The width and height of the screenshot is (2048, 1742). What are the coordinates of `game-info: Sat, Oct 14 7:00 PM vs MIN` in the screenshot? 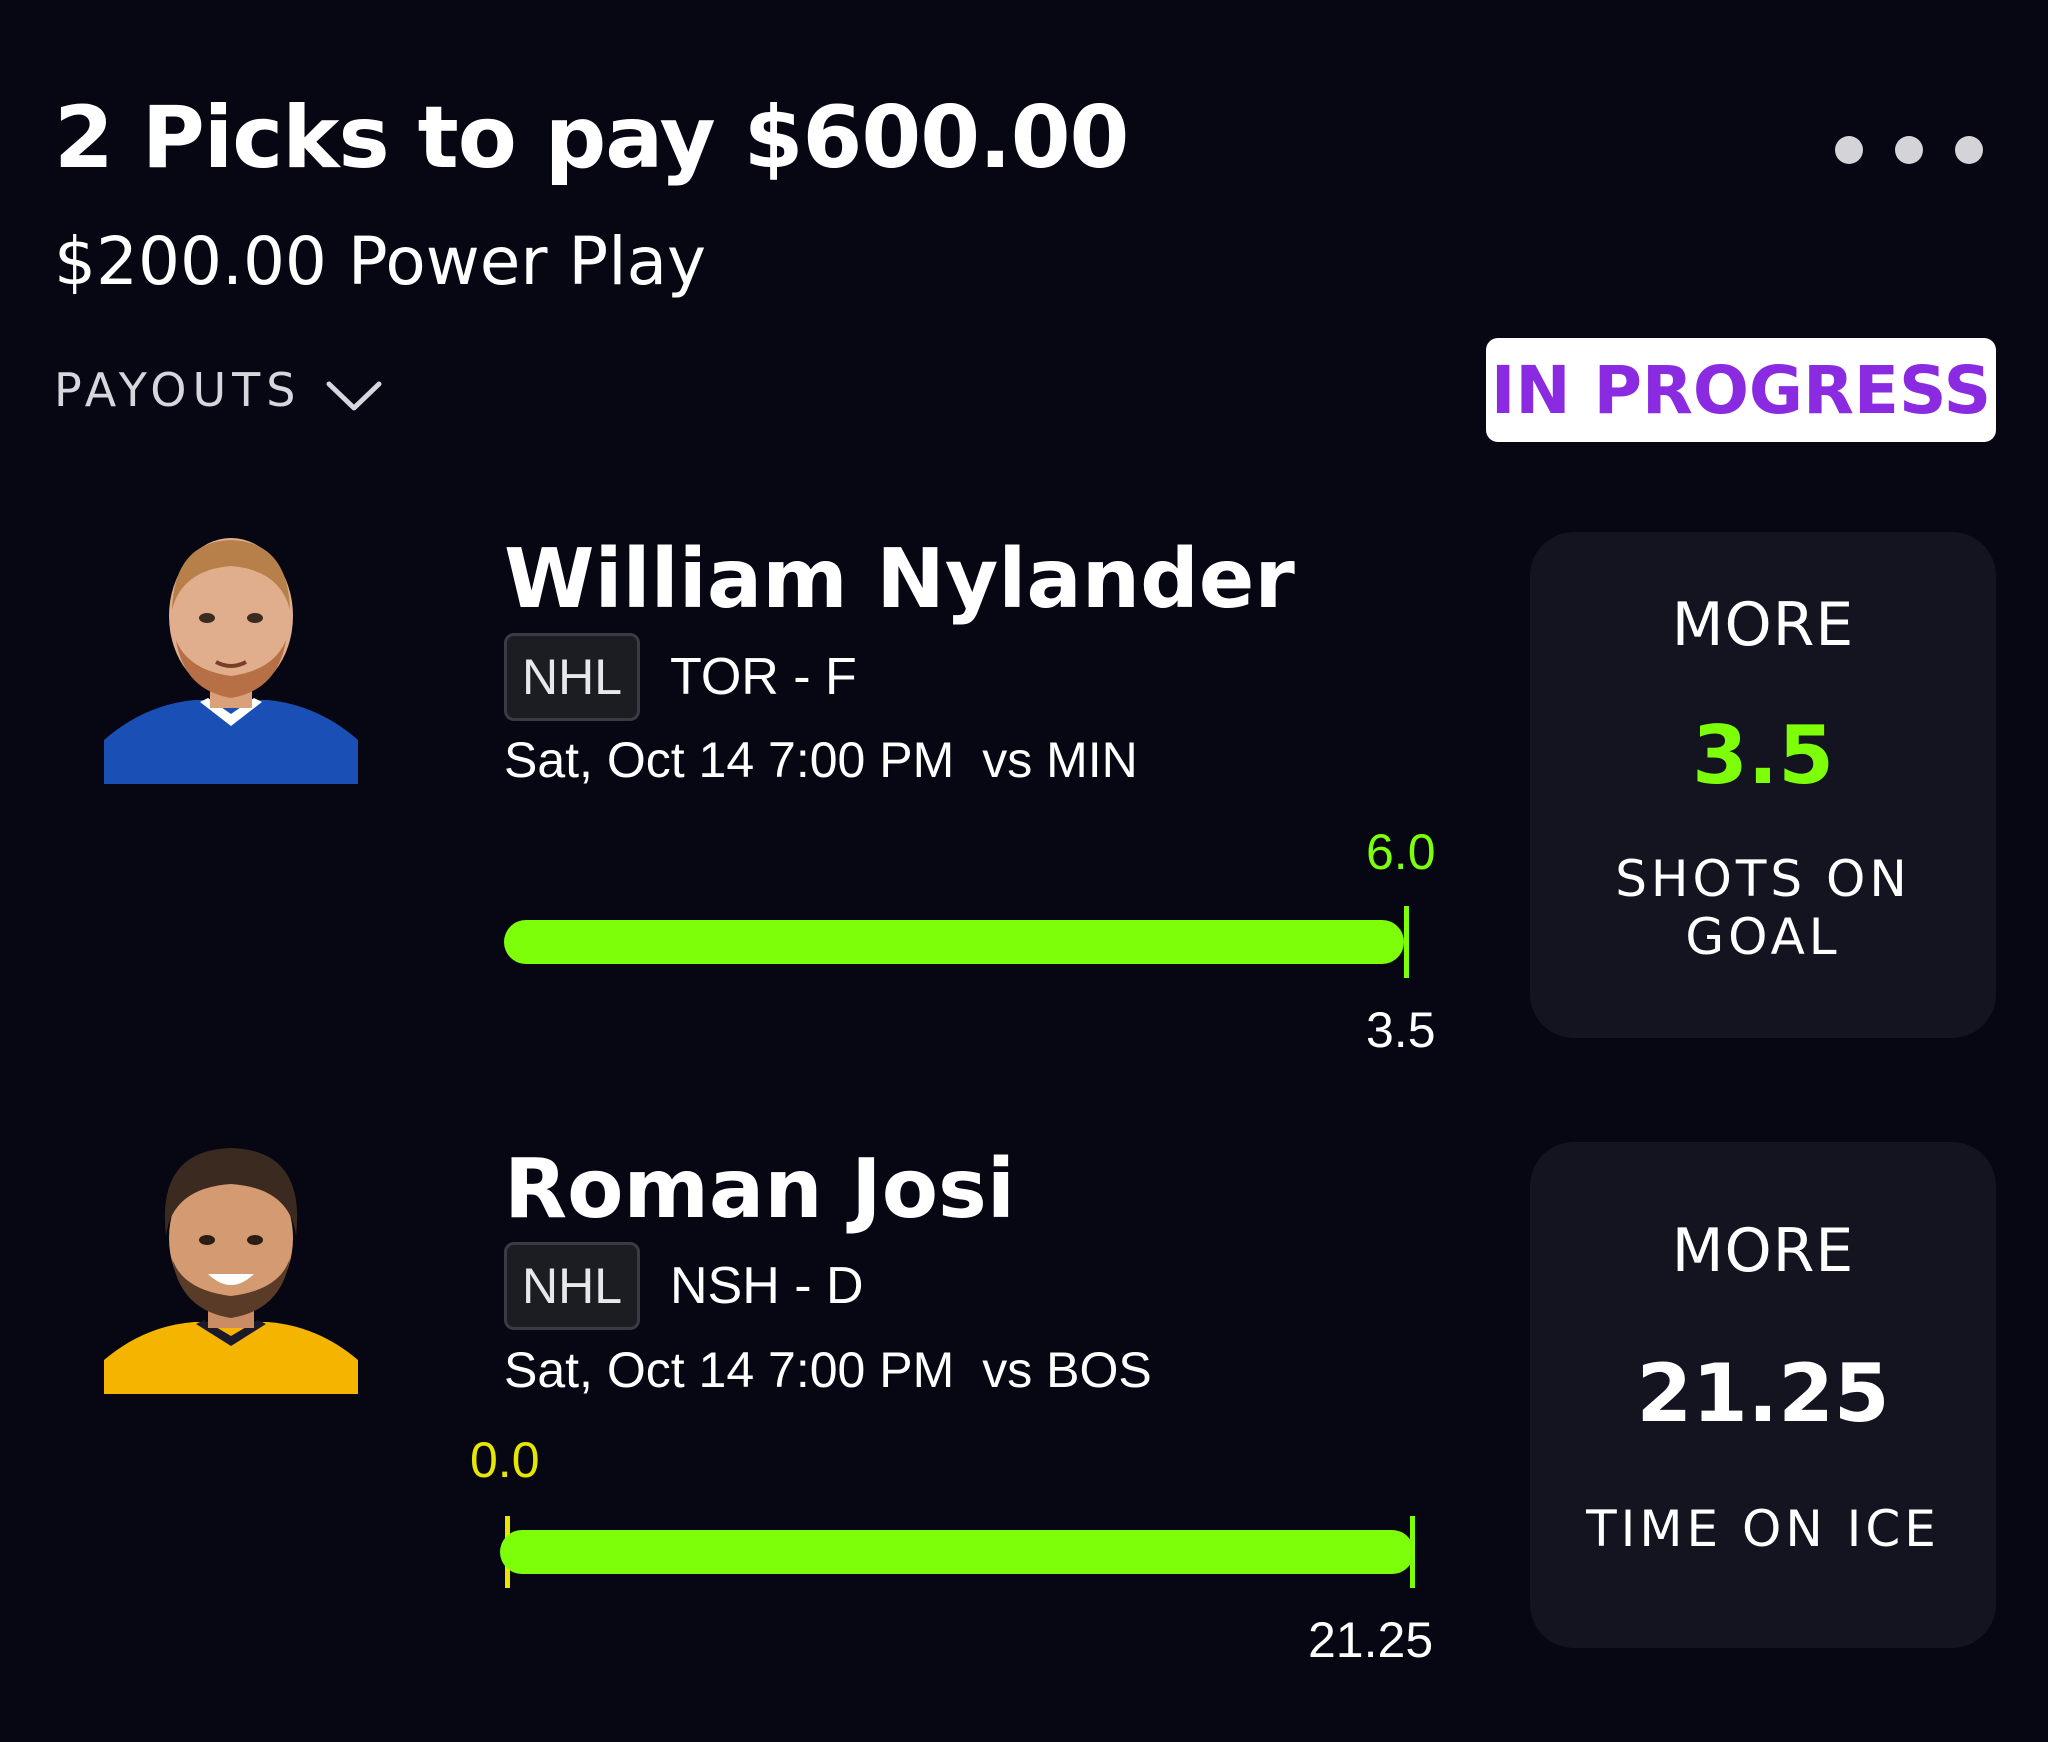 It's located at (821, 760).